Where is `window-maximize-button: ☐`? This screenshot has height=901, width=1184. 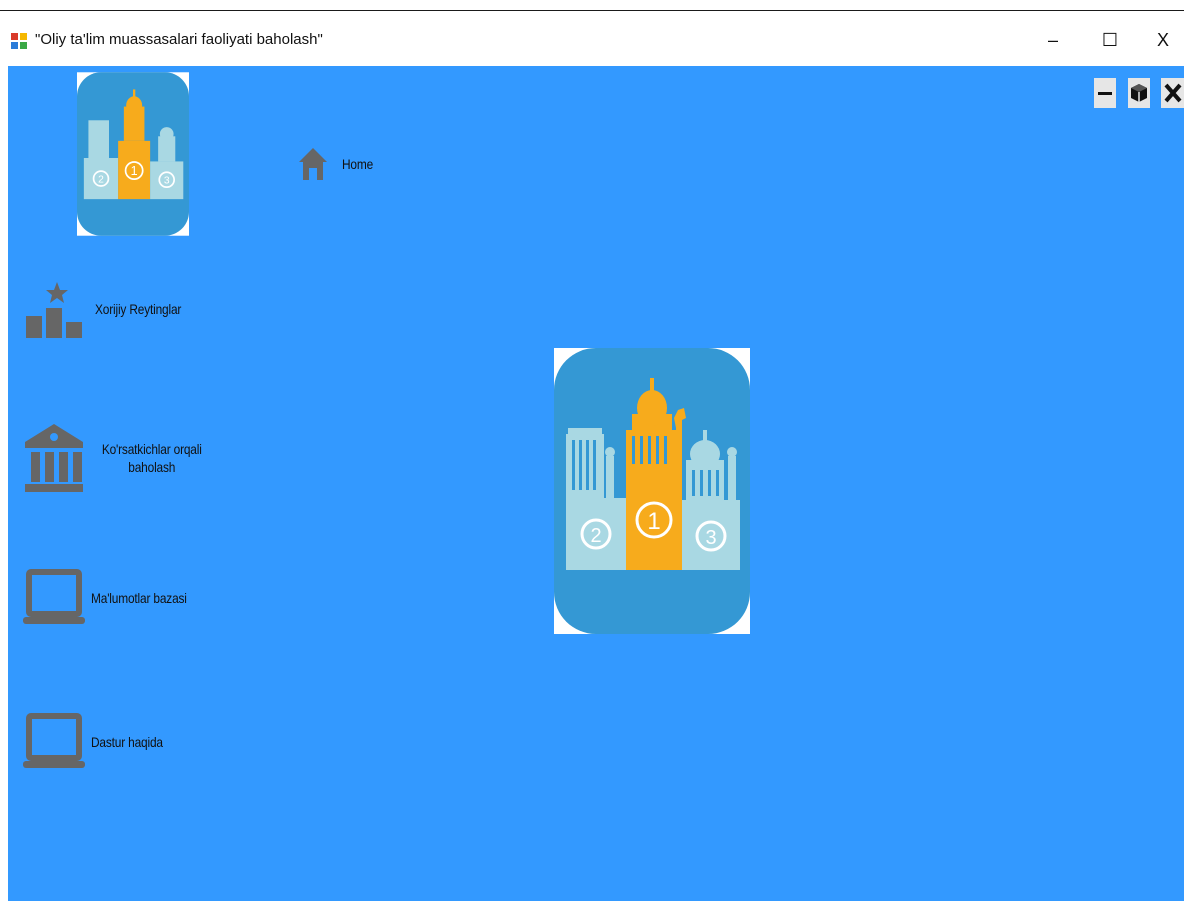
window-maximize-button: ☐ is located at coordinates (1110, 40).